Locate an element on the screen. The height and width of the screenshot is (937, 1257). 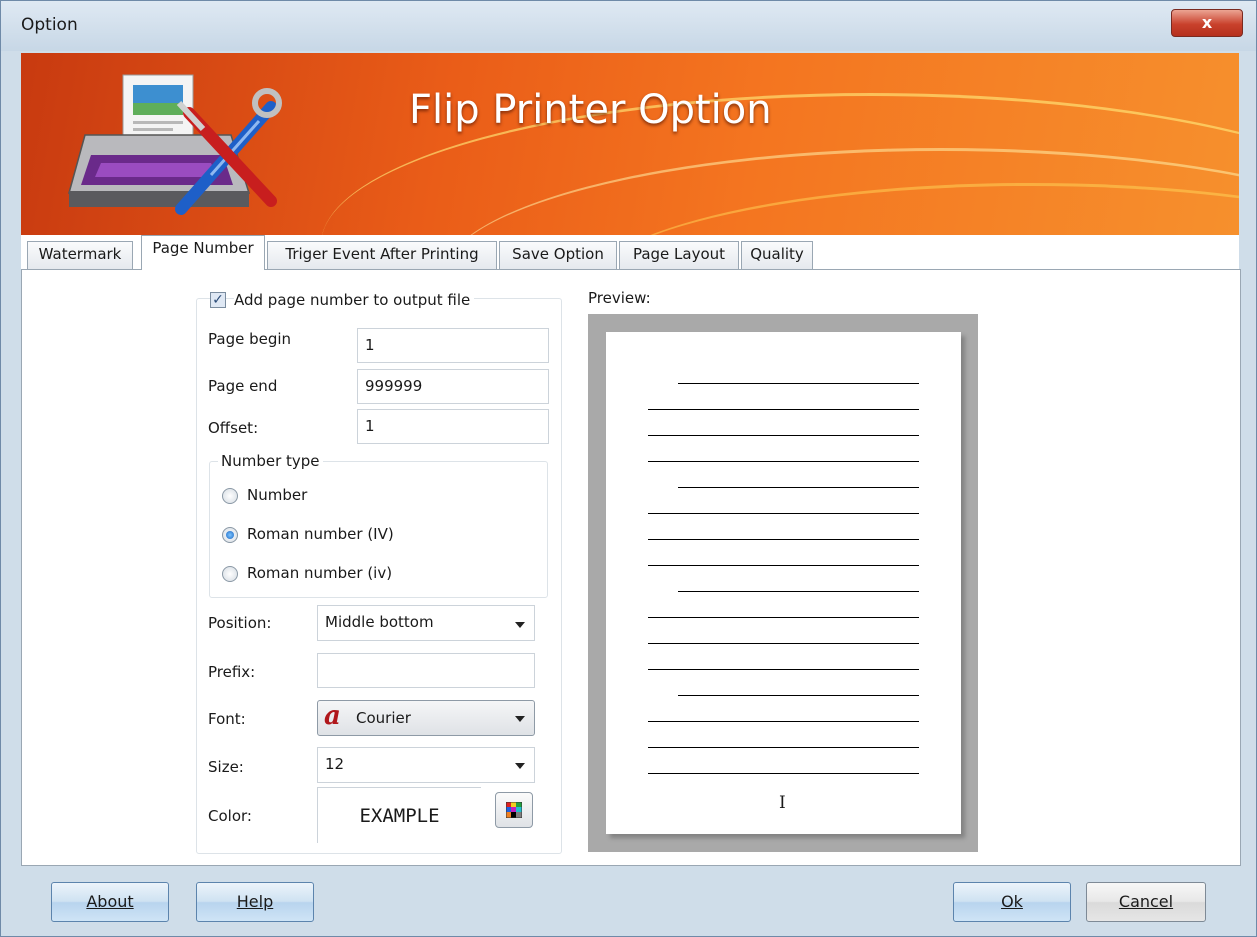
add-page-number-label: Add page number to output file is located at coordinates (354, 300).